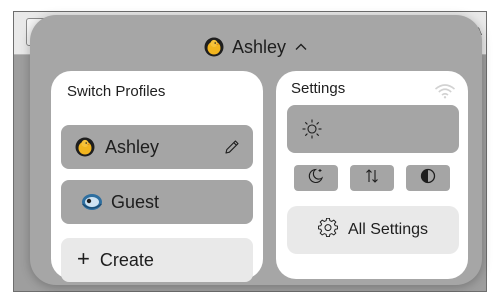 This screenshot has width=499, height=292. I want to click on wifi-icon, so click(445, 91).